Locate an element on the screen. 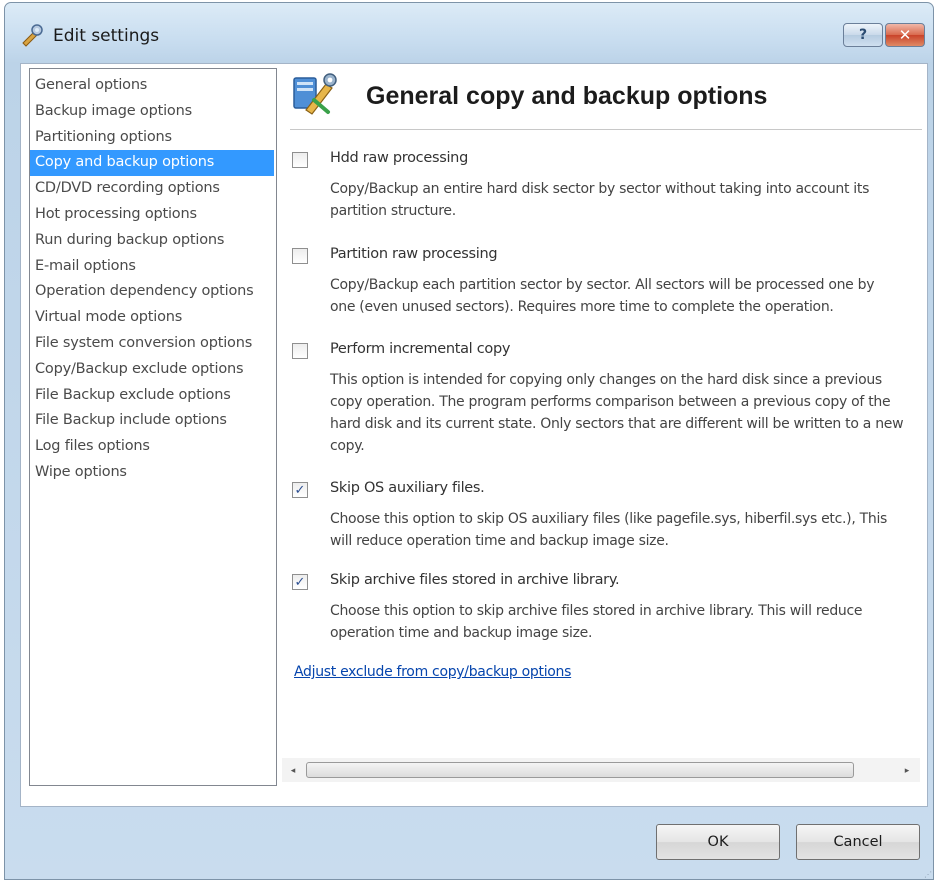 The height and width of the screenshot is (884, 938). horizontal-scrollbar: ◂ ▸ is located at coordinates (601, 770).